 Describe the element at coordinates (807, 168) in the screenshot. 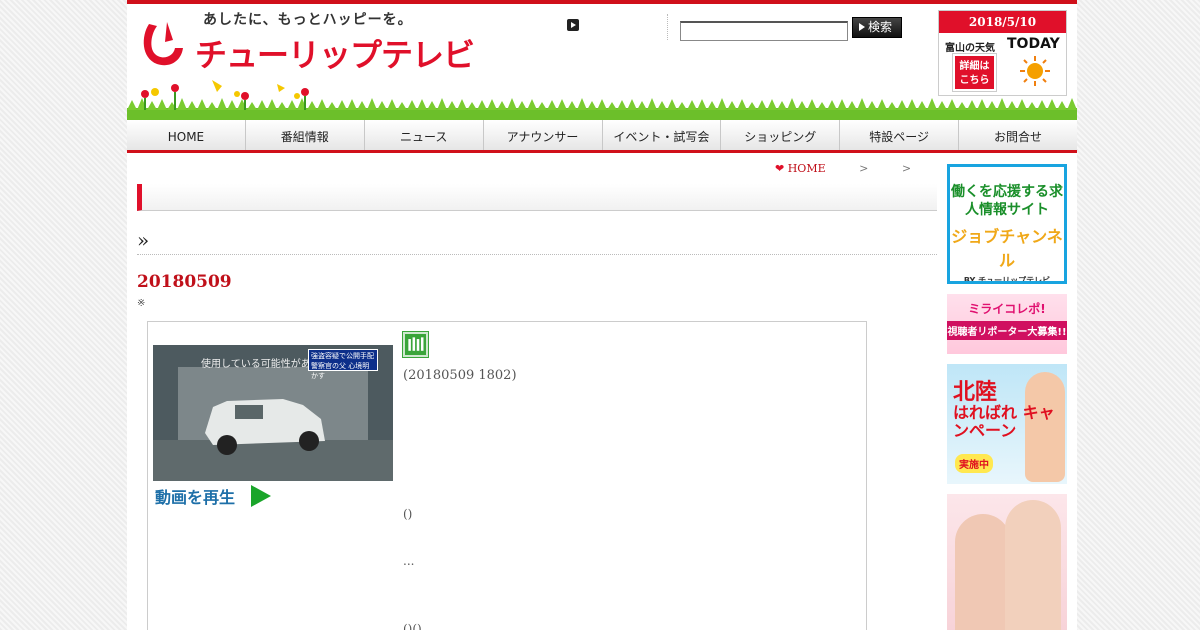

I see `breadcrumb-home: HOME` at that location.